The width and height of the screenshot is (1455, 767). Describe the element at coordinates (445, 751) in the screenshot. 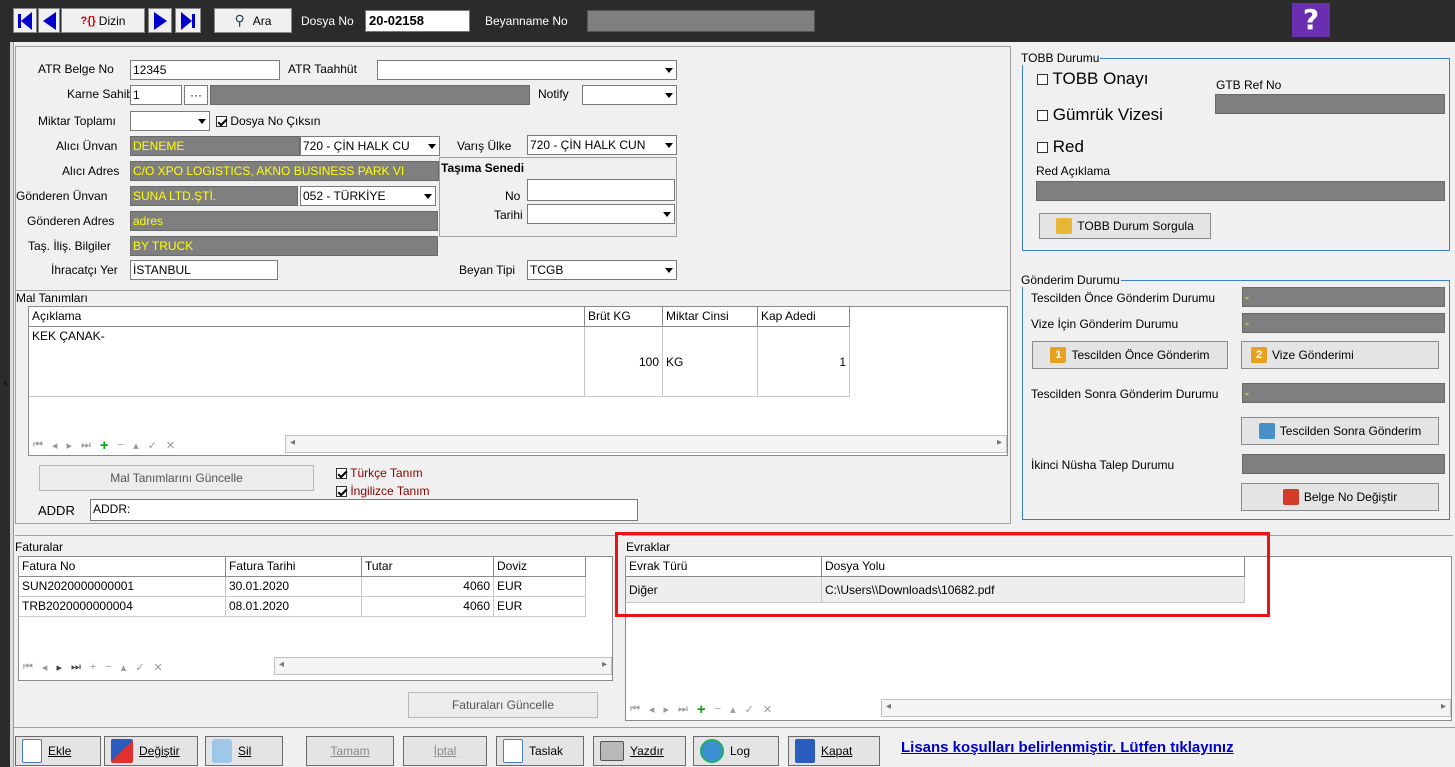

I see `iptal-button: İptal` at that location.